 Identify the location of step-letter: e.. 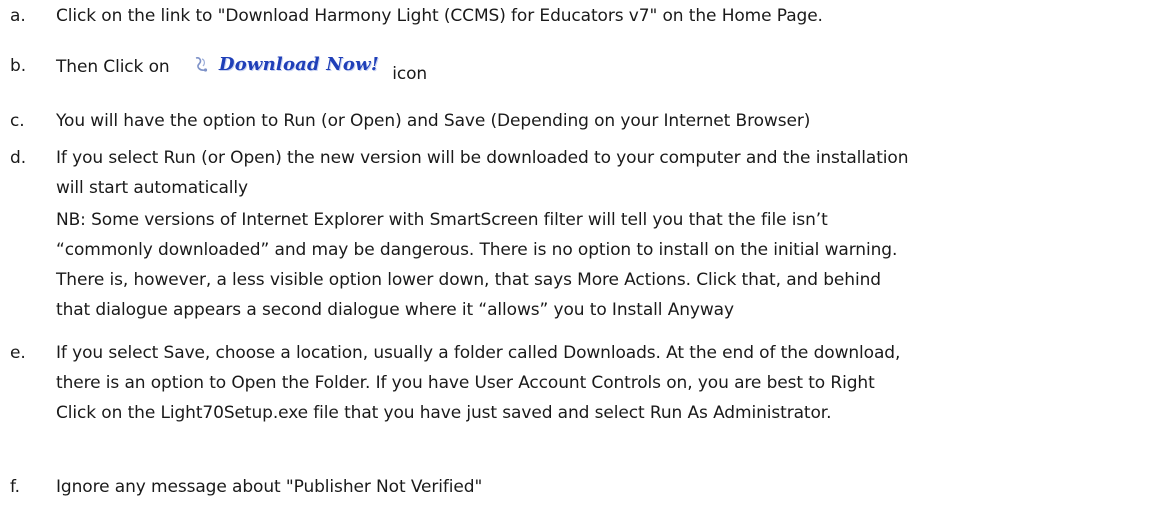
(18, 353).